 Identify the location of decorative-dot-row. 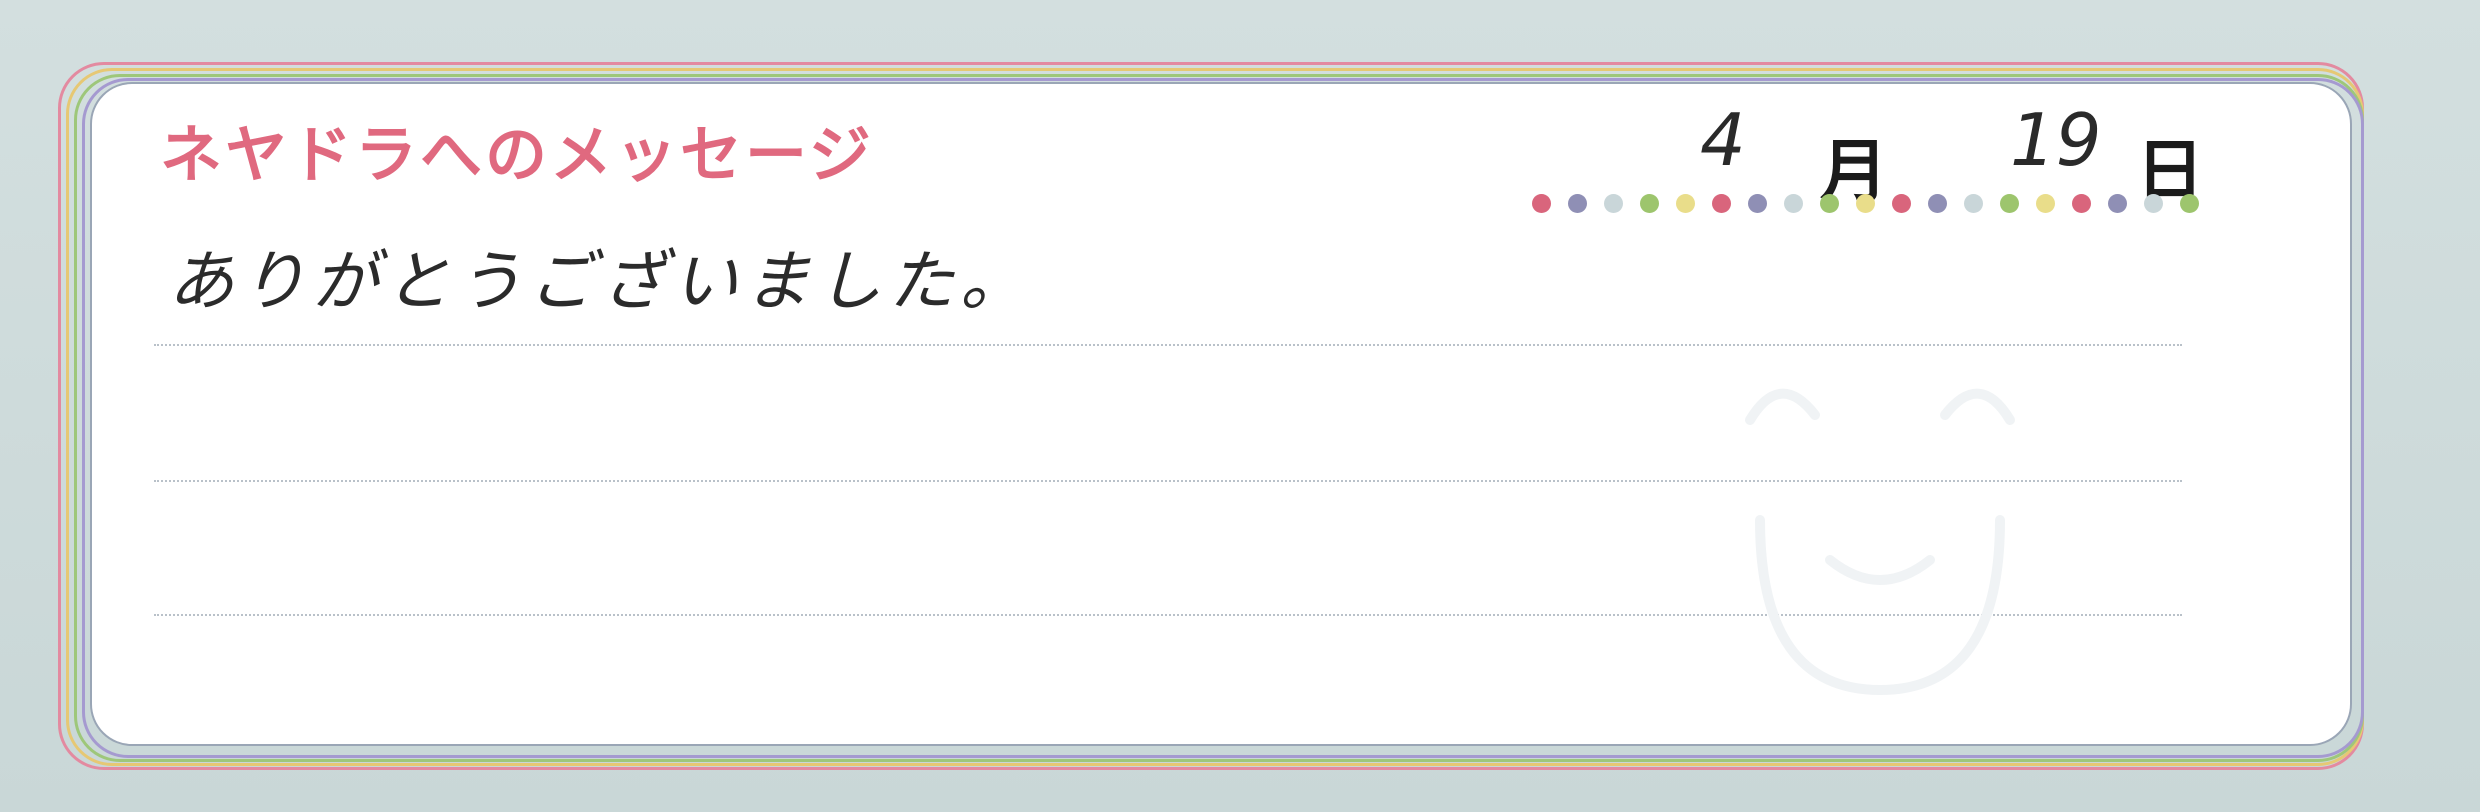
(1872, 205).